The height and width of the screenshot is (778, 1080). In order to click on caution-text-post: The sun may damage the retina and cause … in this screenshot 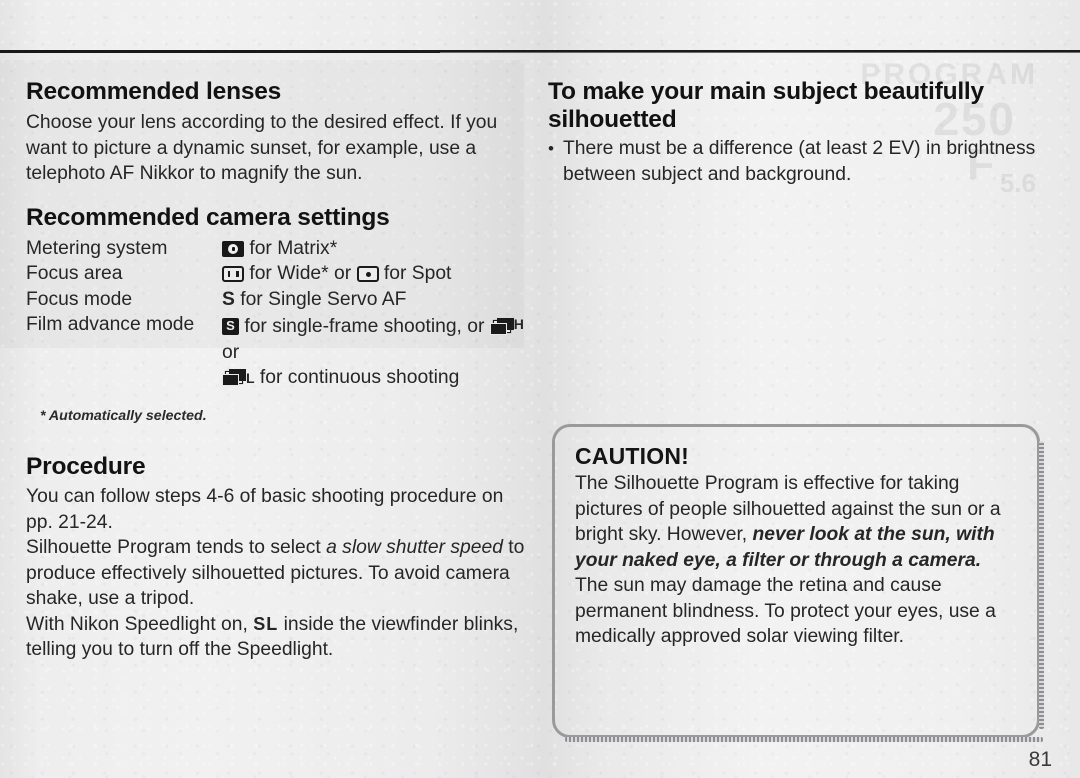, I will do `click(785, 611)`.